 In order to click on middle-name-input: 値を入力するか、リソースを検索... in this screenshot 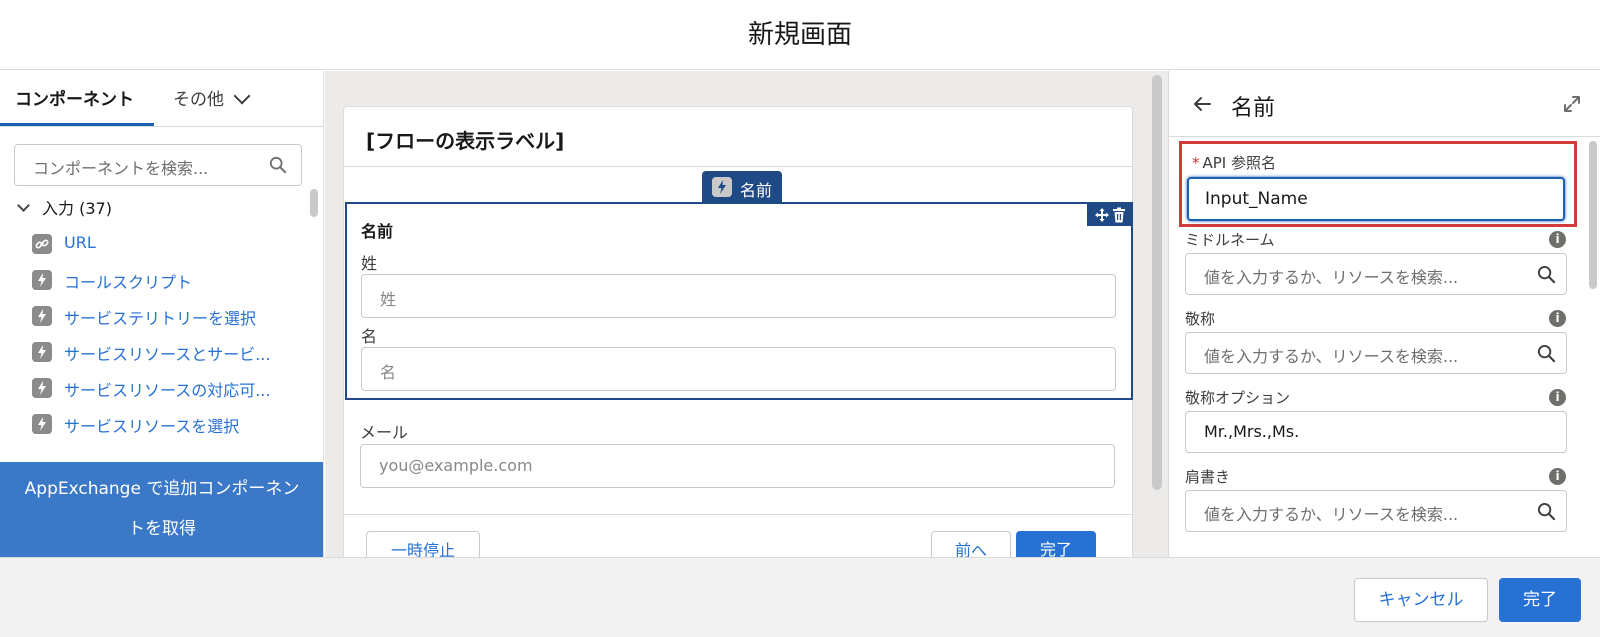, I will do `click(1376, 274)`.